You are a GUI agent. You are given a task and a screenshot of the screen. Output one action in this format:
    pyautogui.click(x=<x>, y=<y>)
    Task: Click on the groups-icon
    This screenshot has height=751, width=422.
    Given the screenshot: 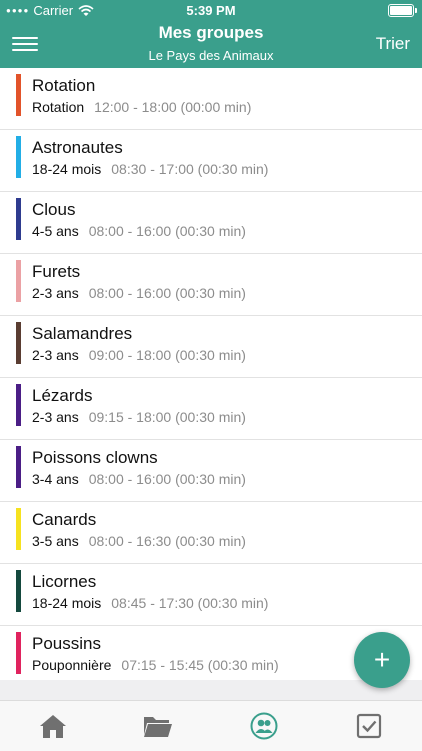 What is the action you would take?
    pyautogui.click(x=264, y=726)
    